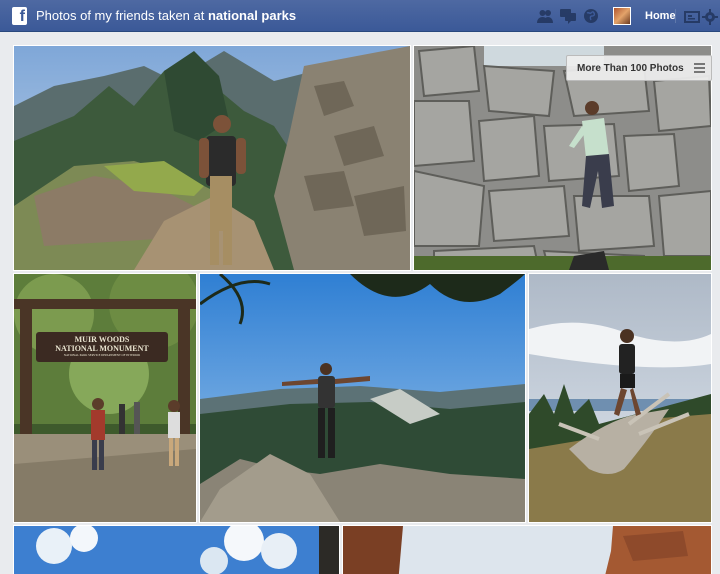  What do you see at coordinates (545, 16) in the screenshot?
I see `friend-requests-icon` at bounding box center [545, 16].